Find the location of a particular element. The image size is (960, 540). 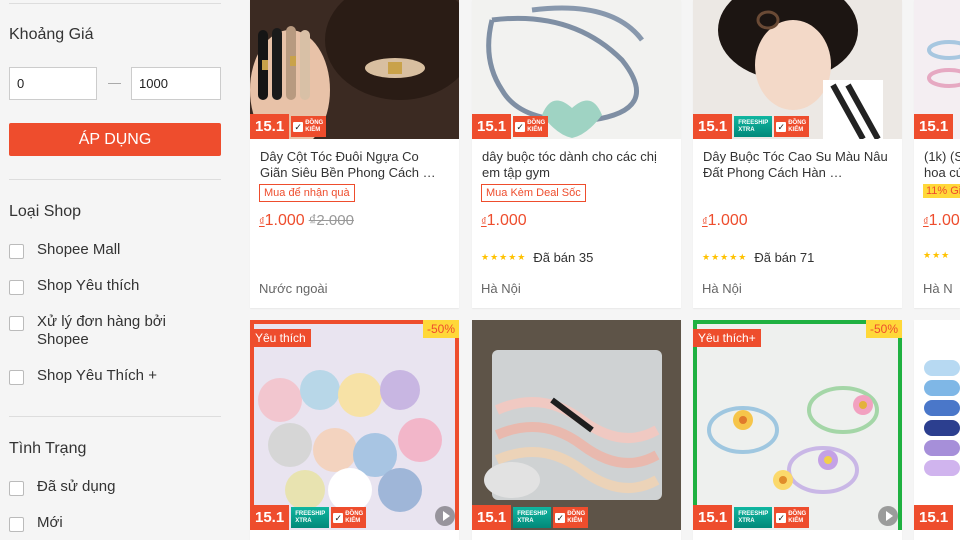

filter-label: Mới is located at coordinates (50, 522).